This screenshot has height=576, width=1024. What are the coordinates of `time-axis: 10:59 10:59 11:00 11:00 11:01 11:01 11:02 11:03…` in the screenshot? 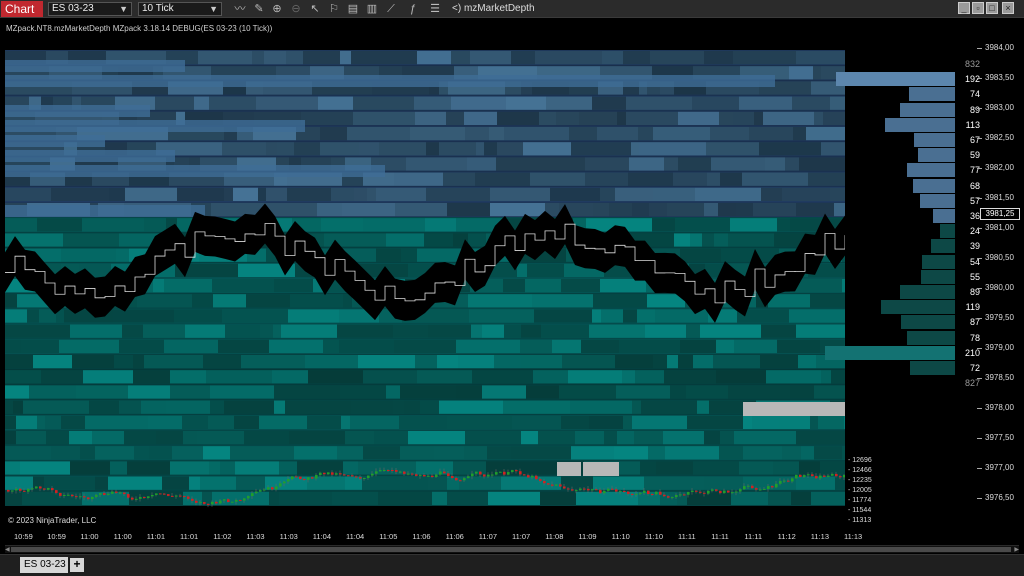 It's located at (512, 537).